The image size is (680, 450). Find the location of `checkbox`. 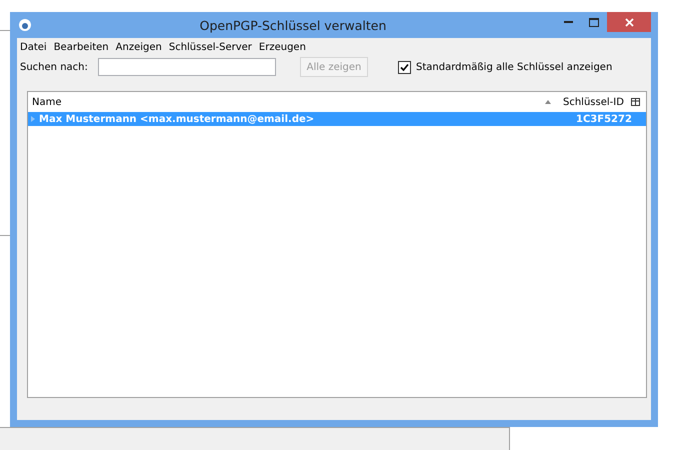

checkbox is located at coordinates (404, 67).